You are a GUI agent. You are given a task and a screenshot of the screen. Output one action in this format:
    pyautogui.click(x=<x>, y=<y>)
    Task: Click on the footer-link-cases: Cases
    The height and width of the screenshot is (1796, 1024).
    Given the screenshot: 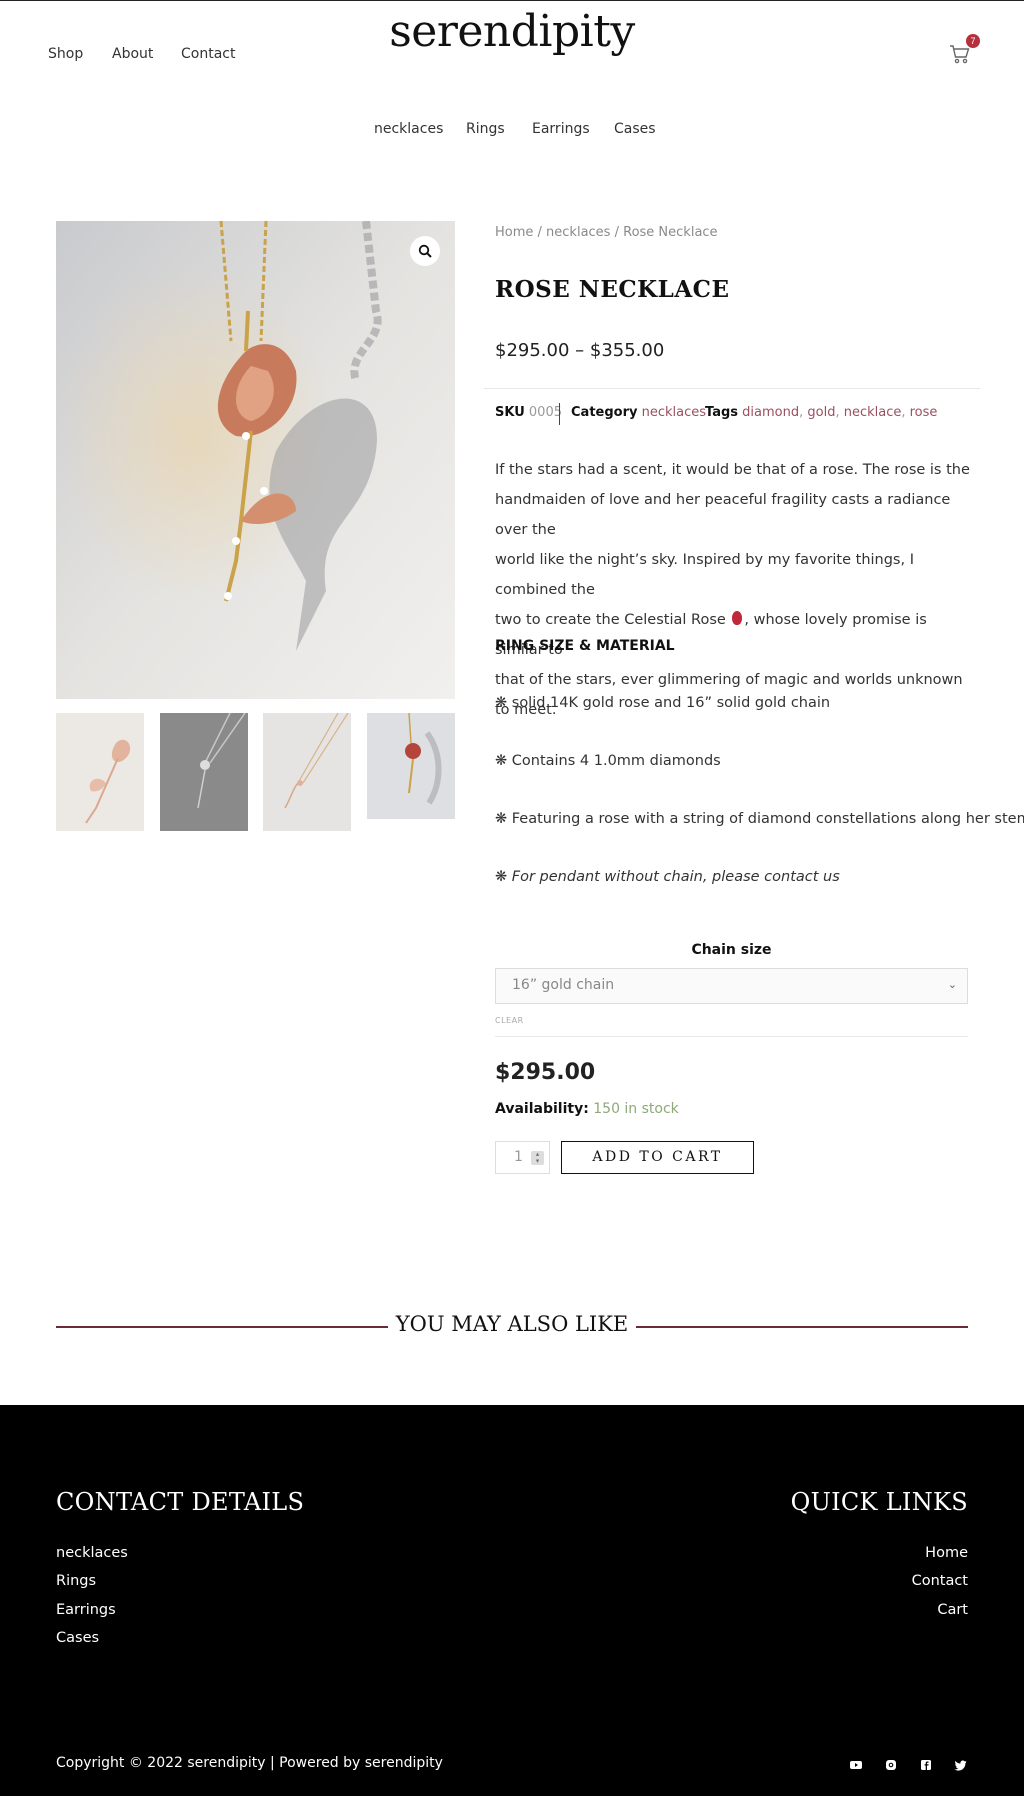 What is the action you would take?
    pyautogui.click(x=77, y=1638)
    